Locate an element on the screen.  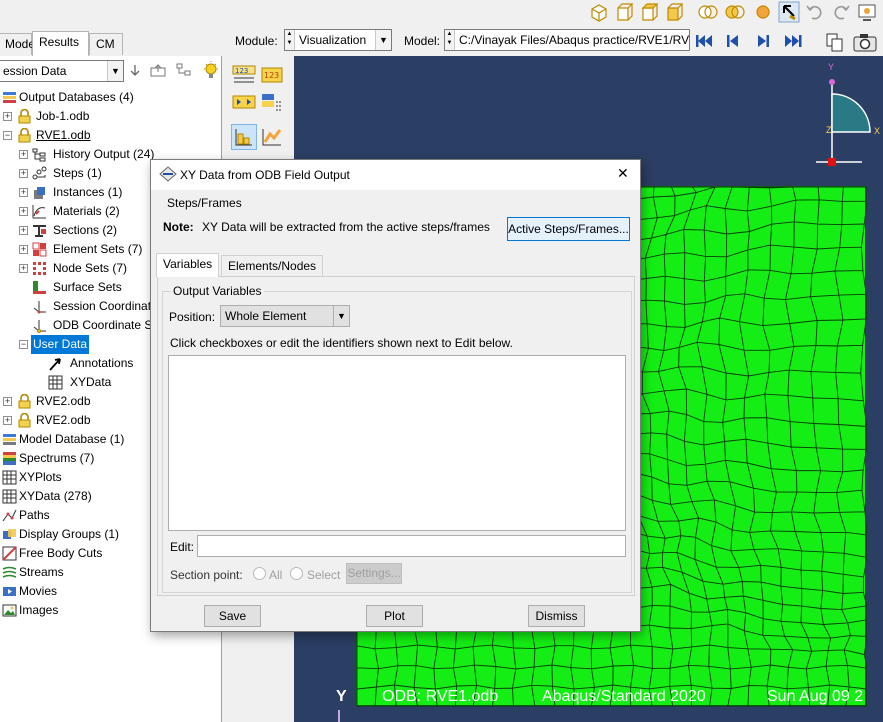
image-icon is located at coordinates (9, 610).